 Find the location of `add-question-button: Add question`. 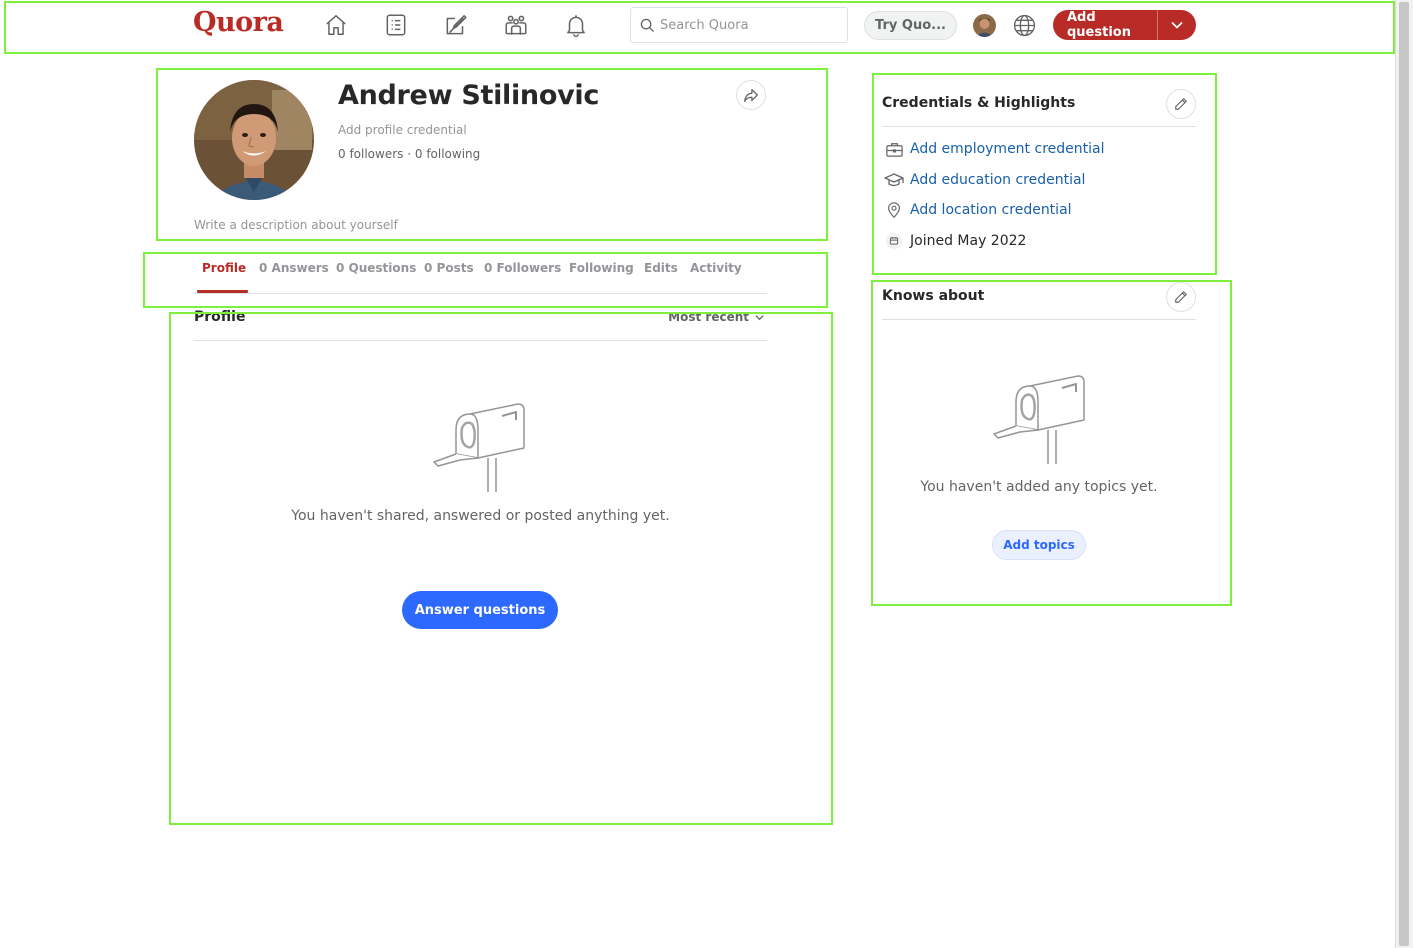

add-question-button: Add question is located at coordinates (1124, 25).